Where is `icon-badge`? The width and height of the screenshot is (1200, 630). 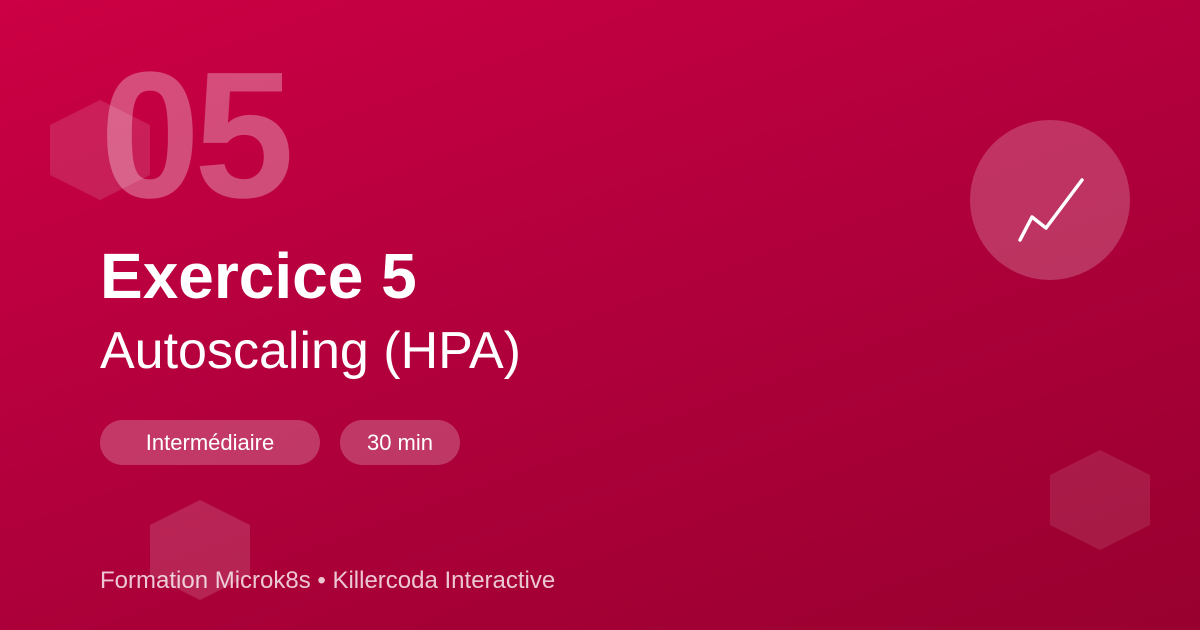 icon-badge is located at coordinates (1050, 200).